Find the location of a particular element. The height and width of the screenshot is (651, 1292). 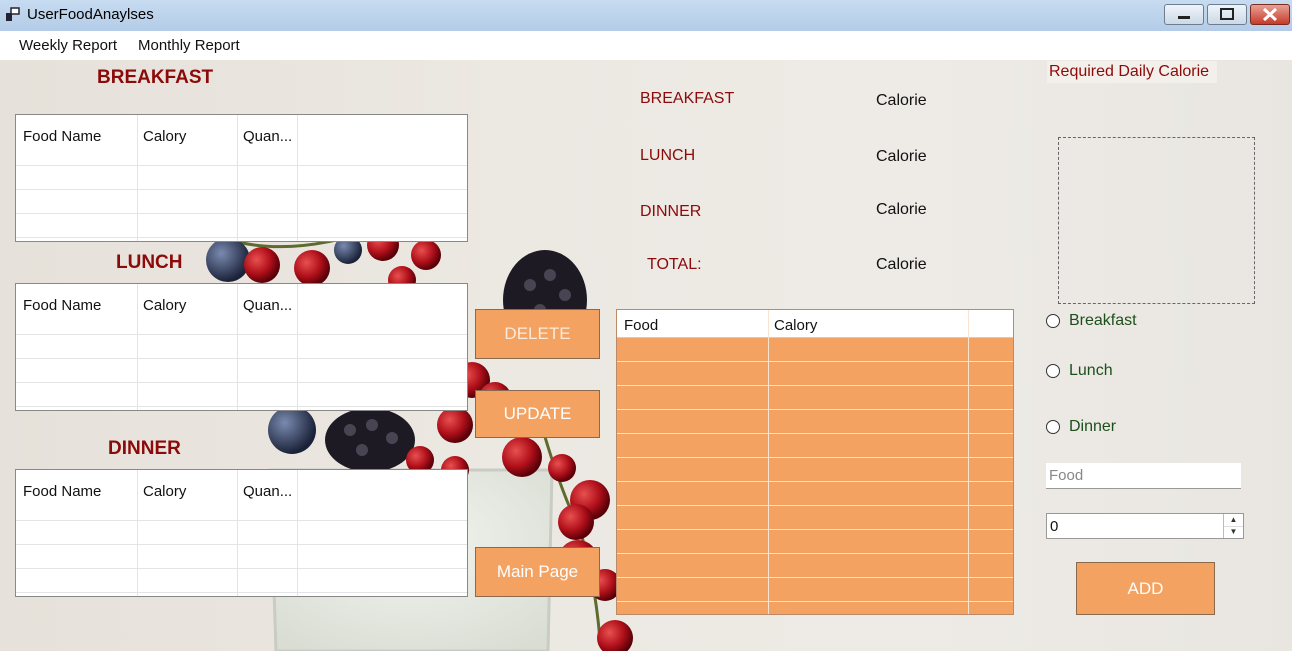

title-bar: UserFoodAnaylses is located at coordinates (646, 15).